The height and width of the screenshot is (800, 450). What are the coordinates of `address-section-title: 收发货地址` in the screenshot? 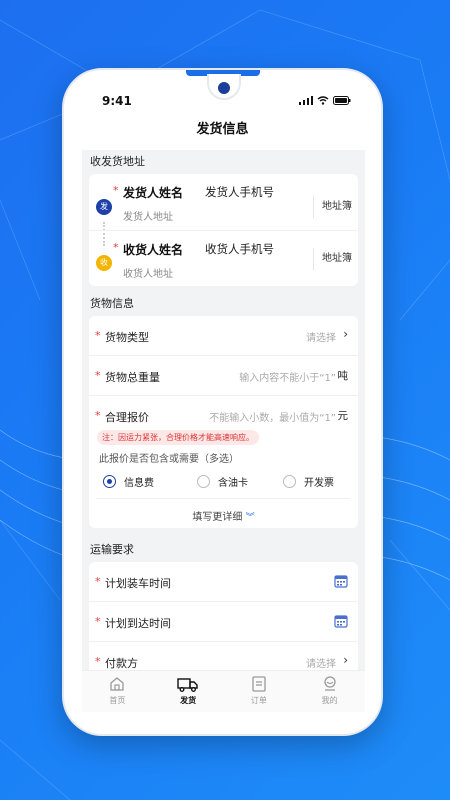 It's located at (117, 161).